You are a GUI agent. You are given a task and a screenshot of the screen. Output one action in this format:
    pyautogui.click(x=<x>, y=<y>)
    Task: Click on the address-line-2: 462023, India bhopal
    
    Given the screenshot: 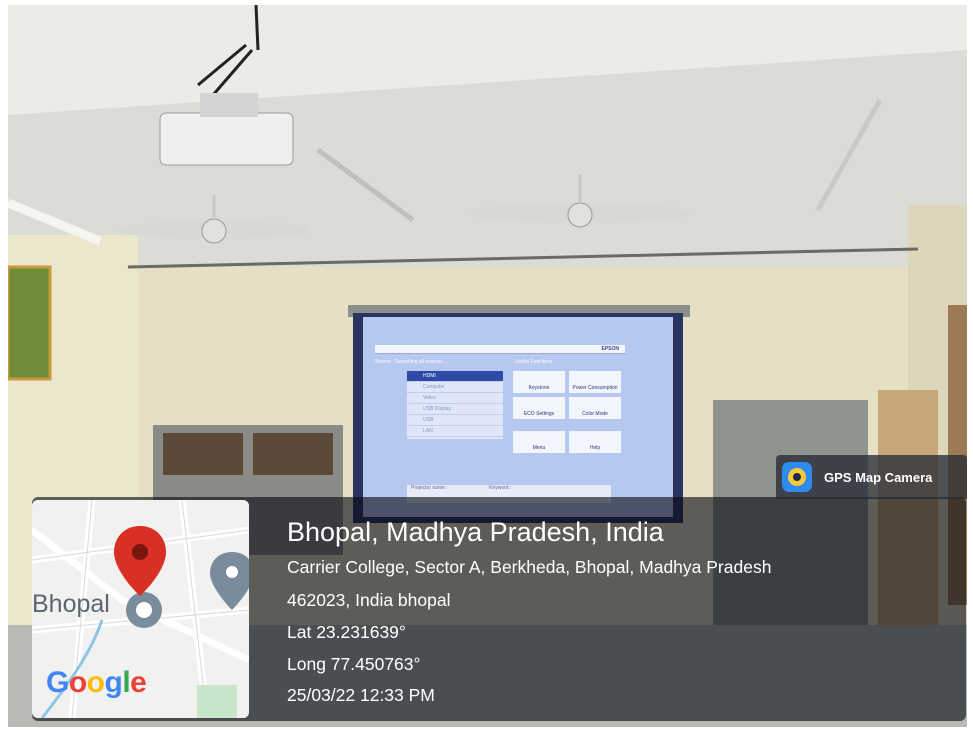 What is the action you would take?
    pyautogui.click(x=369, y=600)
    